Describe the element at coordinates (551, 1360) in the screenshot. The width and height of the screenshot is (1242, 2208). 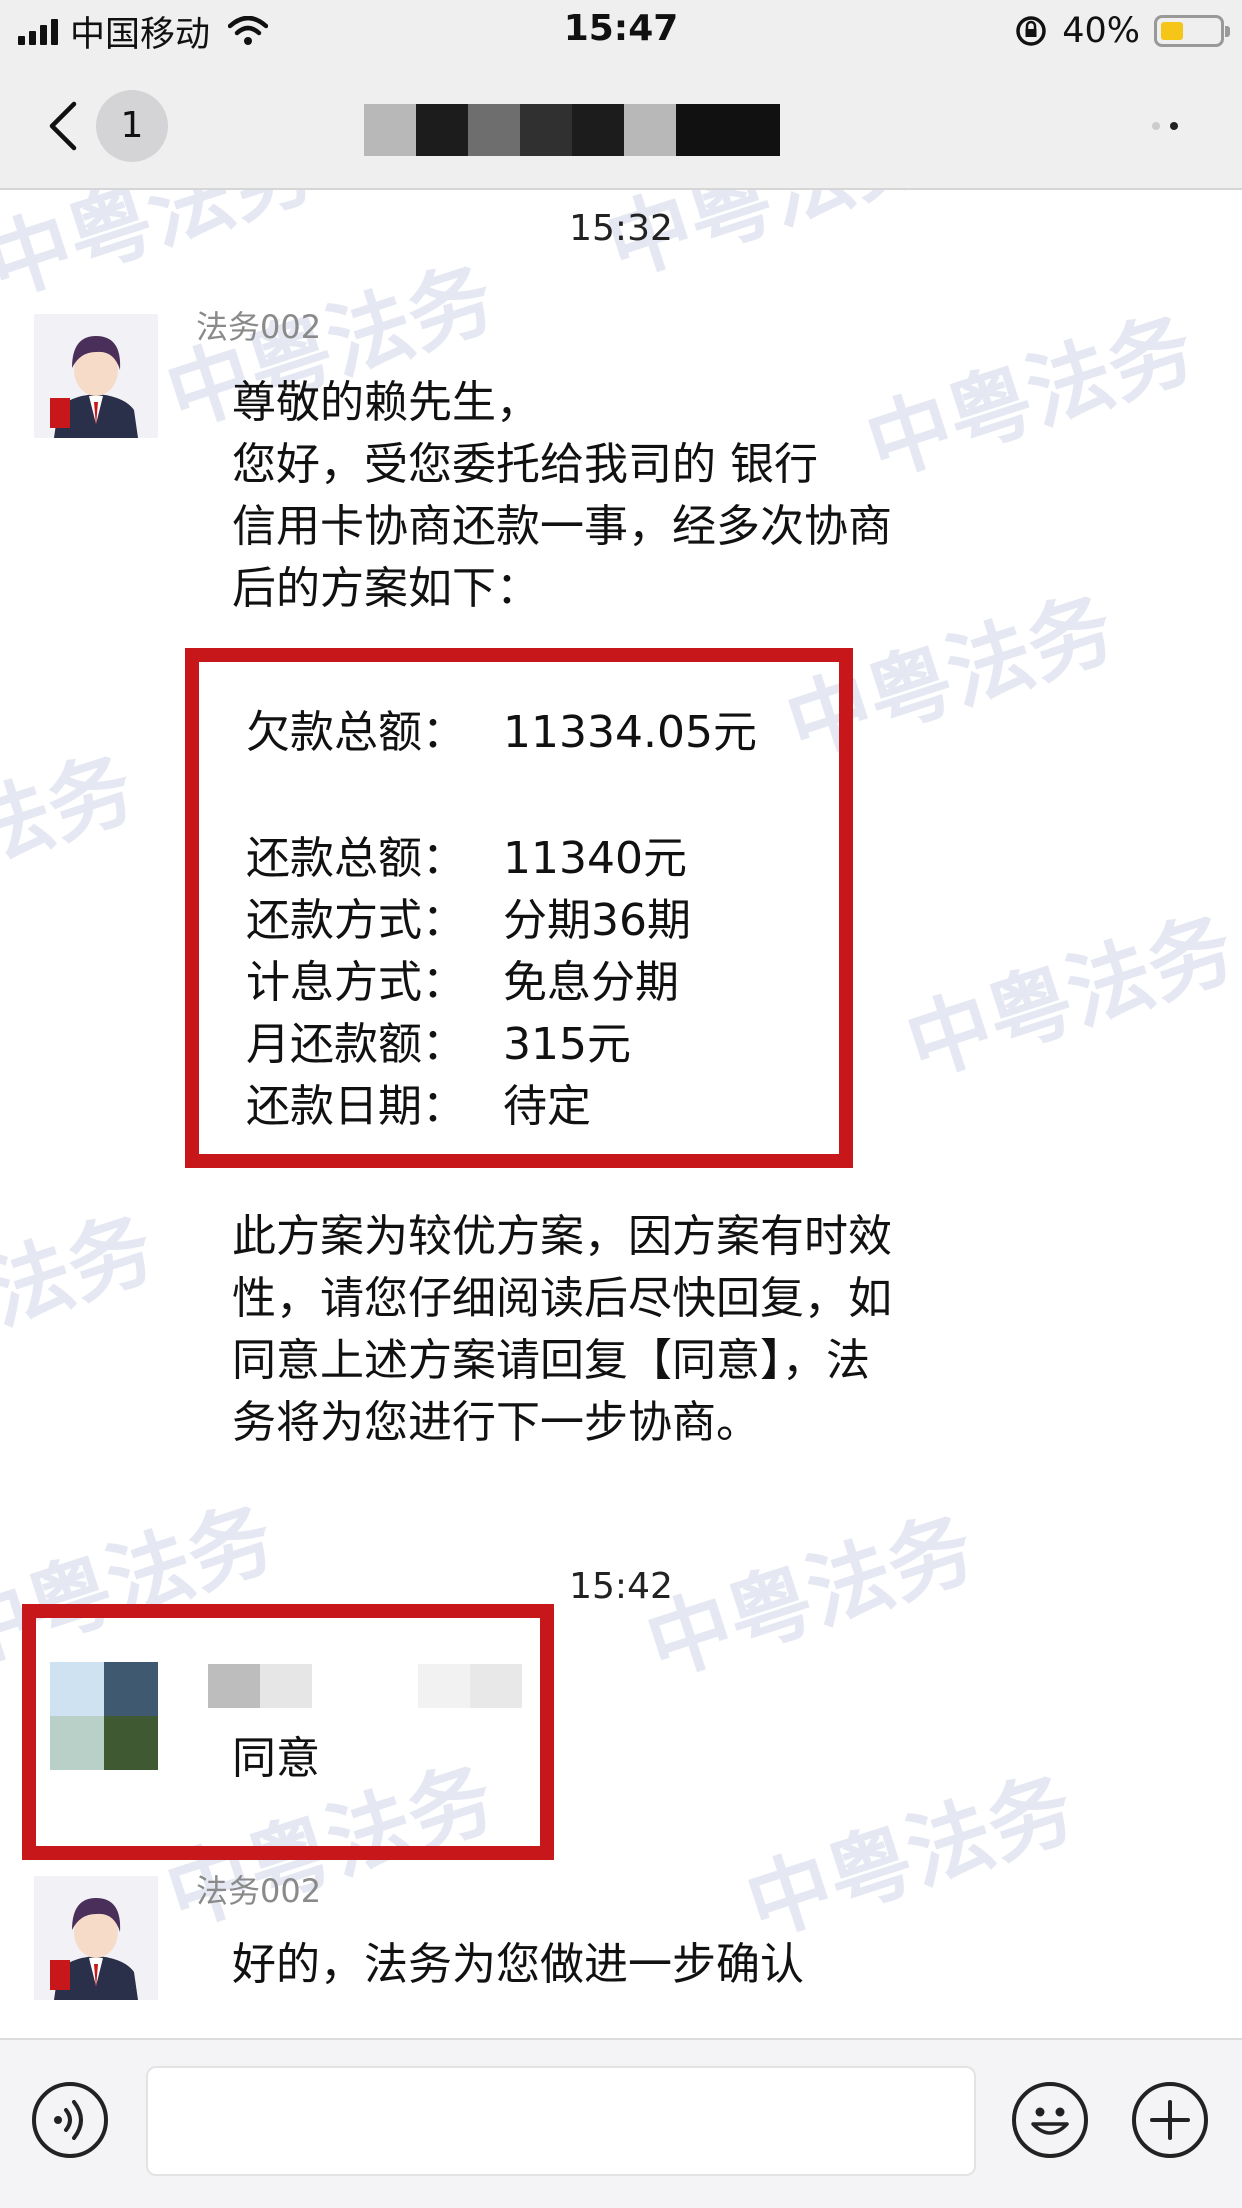
I see `message-text: 同意上述方案请回复【同意】，法` at that location.